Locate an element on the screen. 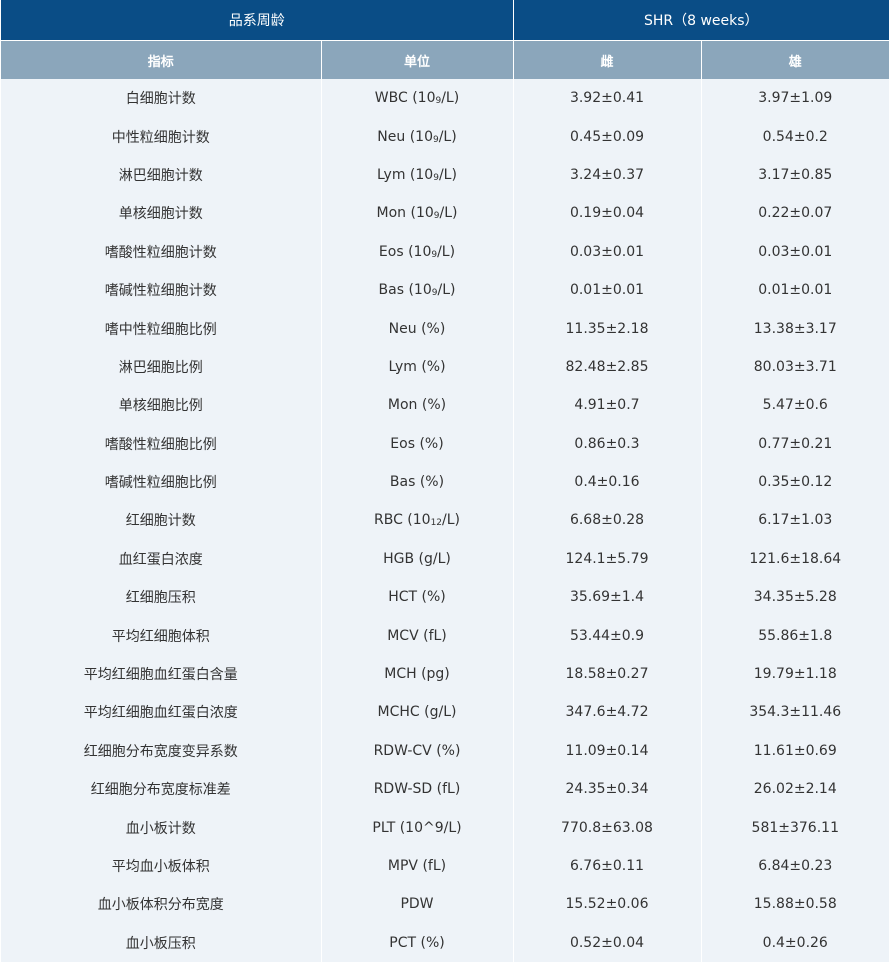  cell-indicator: 红细胞分布宽度变异系数 is located at coordinates (161, 751).